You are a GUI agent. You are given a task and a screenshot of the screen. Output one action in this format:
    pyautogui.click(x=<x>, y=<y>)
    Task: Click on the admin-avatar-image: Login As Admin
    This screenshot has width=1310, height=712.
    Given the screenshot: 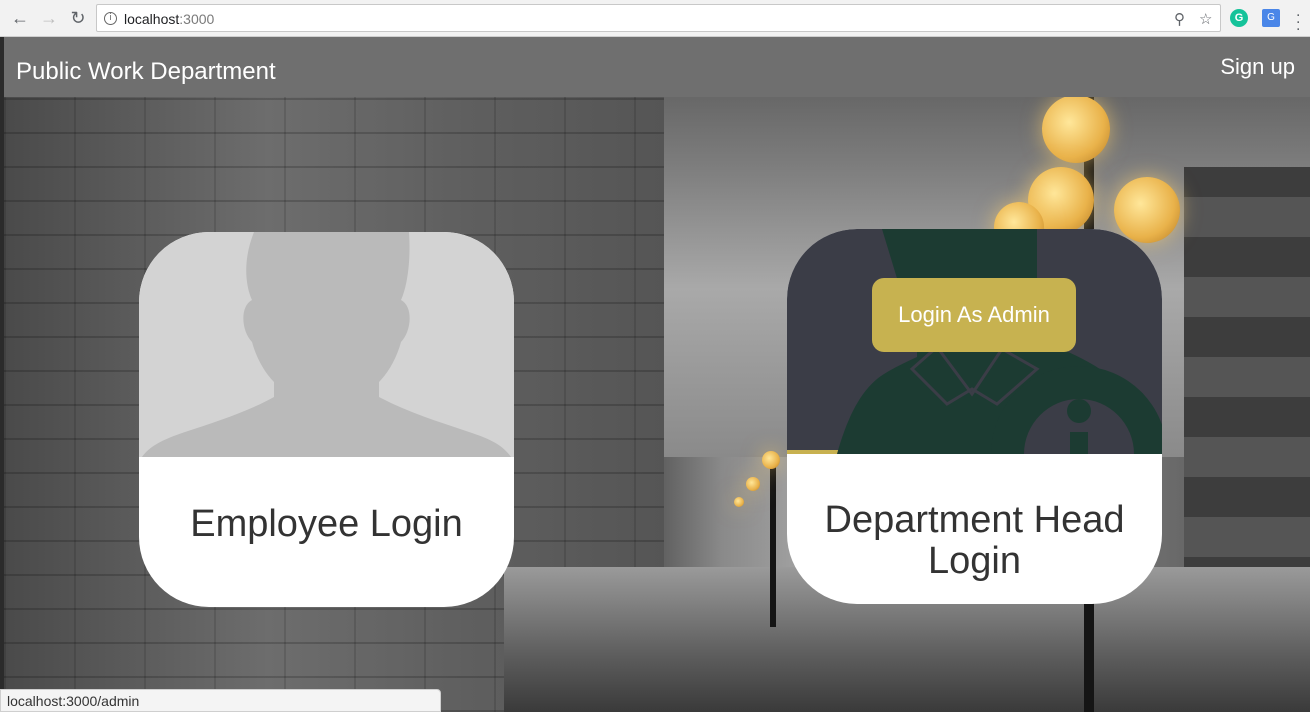 What is the action you would take?
    pyautogui.click(x=974, y=385)
    